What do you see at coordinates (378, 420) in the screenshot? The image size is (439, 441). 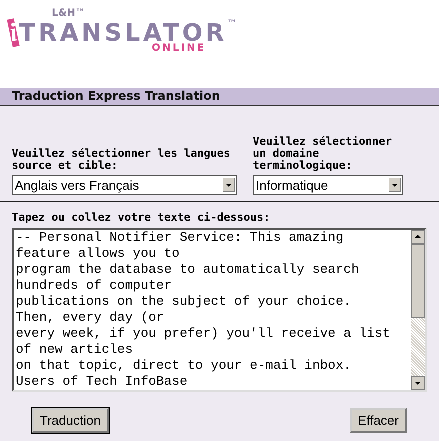 I see `action-button: Effacer` at bounding box center [378, 420].